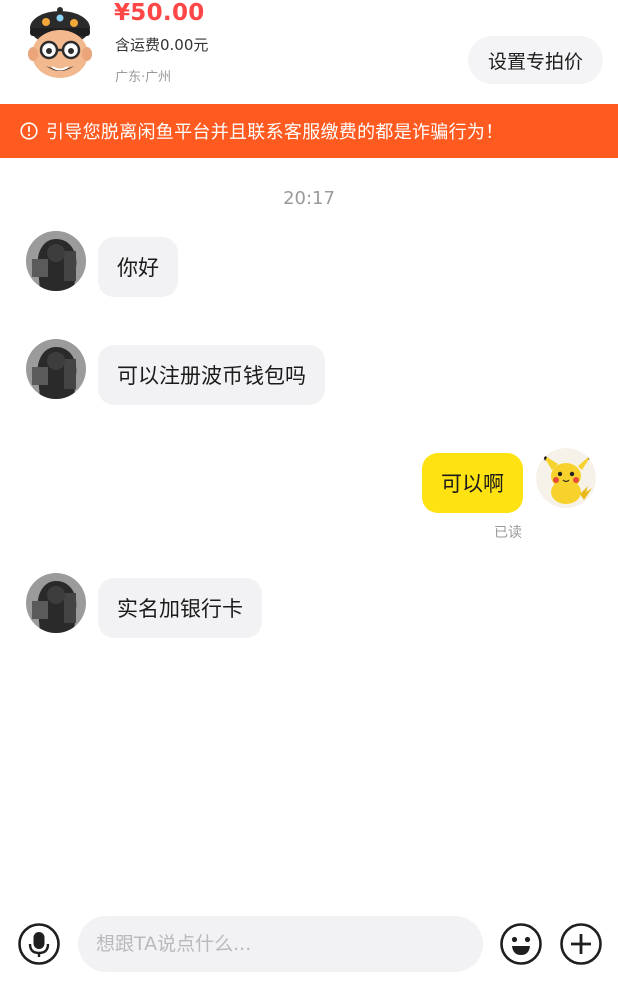 Image resolution: width=618 pixels, height=992 pixels. I want to click on message-input, so click(280, 944).